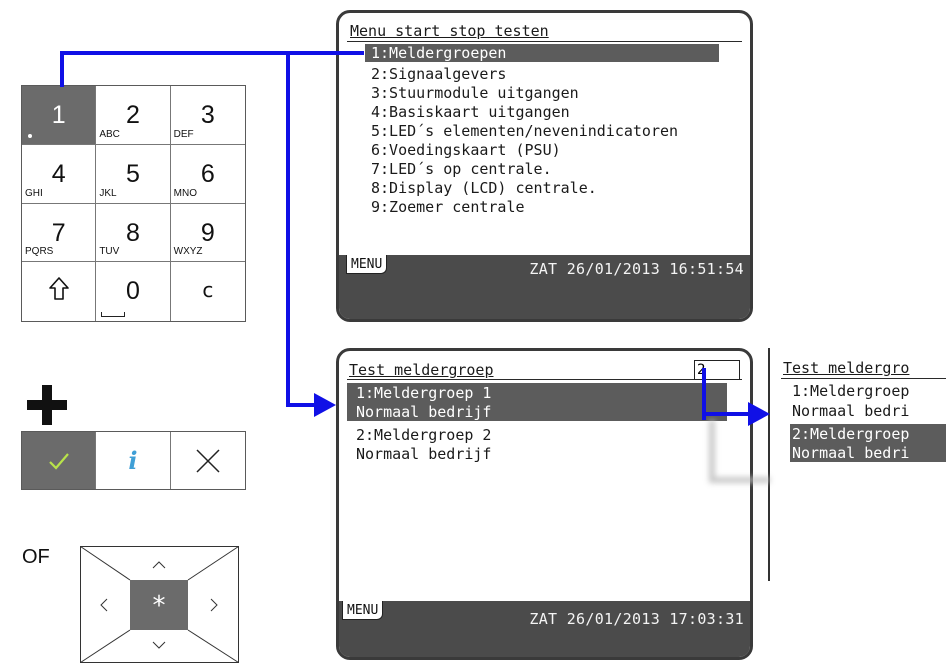  I want to click on arrow-menu-to-test, so click(302, 230).